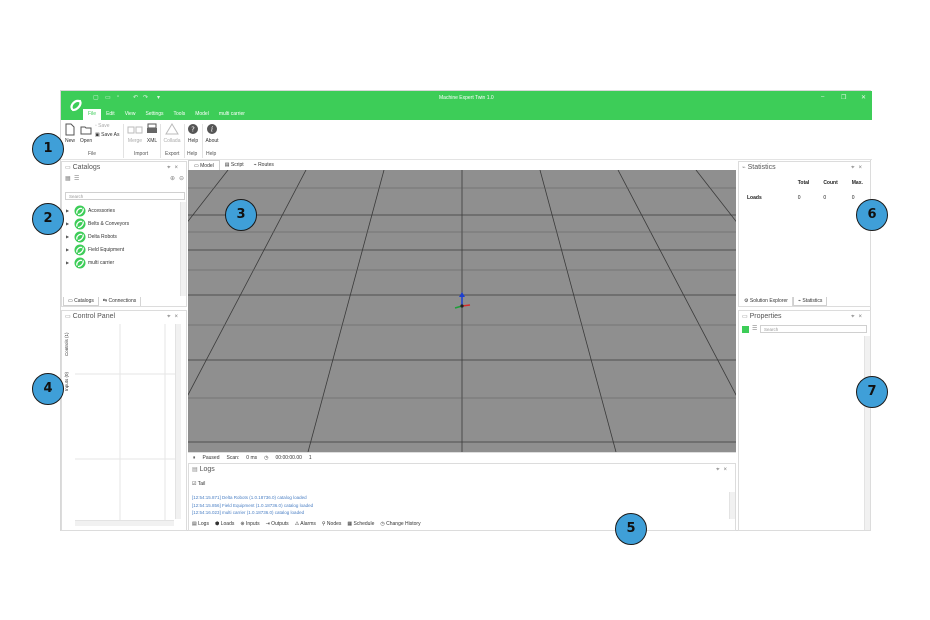  What do you see at coordinates (178, 421) in the screenshot?
I see `control-panel-vscroll` at bounding box center [178, 421].